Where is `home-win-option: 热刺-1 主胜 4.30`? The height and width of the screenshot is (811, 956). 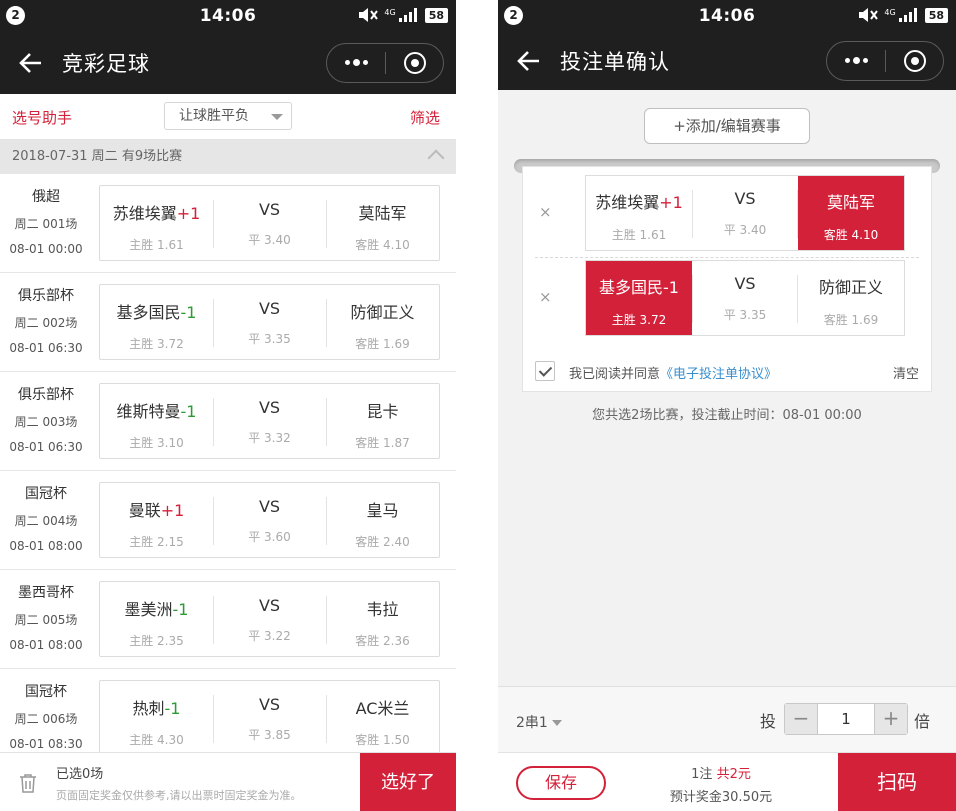
home-win-option: 热刺-1 主胜 4.30 is located at coordinates (156, 718).